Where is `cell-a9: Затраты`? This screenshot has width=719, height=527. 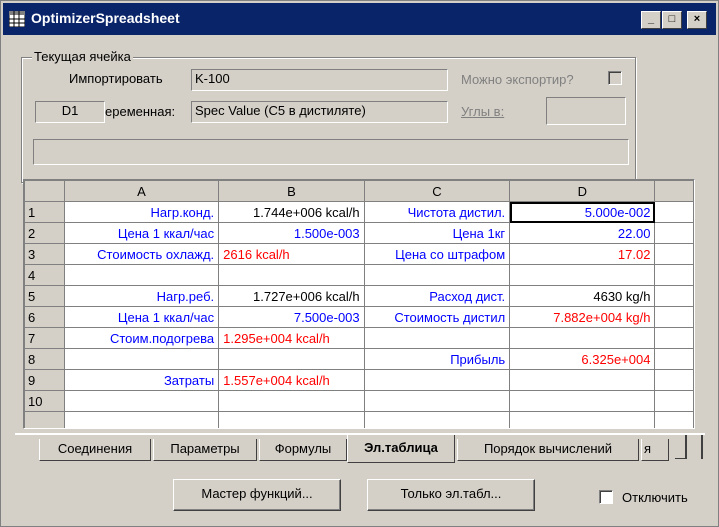
cell-a9: Затраты is located at coordinates (141, 380).